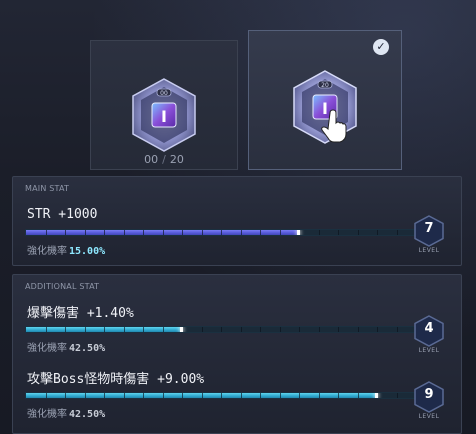 This screenshot has height=434, width=476. Describe the element at coordinates (429, 394) in the screenshot. I see `level-number: 9` at that location.